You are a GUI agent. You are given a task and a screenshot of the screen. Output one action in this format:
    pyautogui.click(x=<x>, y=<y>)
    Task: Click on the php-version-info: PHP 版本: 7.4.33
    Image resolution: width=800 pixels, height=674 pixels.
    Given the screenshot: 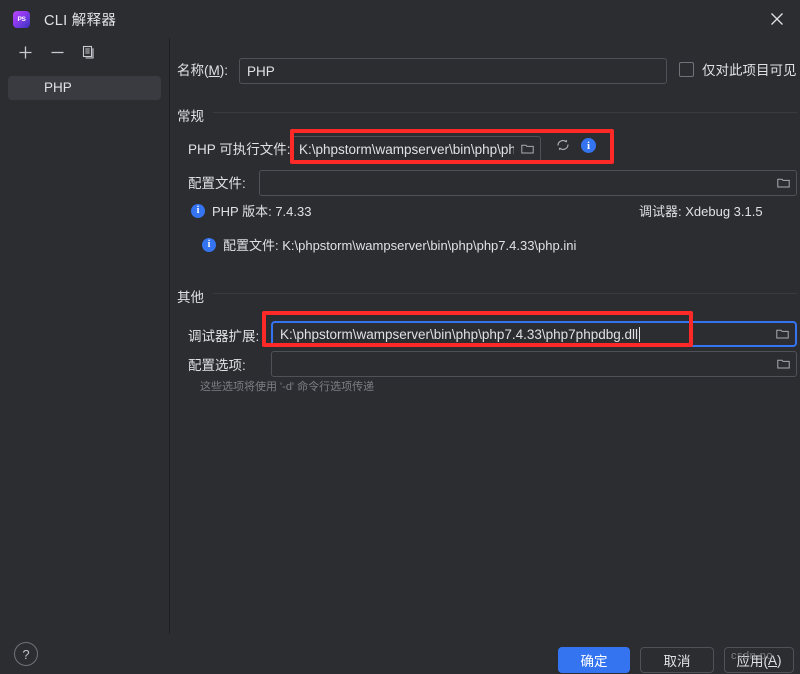 What is the action you would take?
    pyautogui.click(x=262, y=211)
    